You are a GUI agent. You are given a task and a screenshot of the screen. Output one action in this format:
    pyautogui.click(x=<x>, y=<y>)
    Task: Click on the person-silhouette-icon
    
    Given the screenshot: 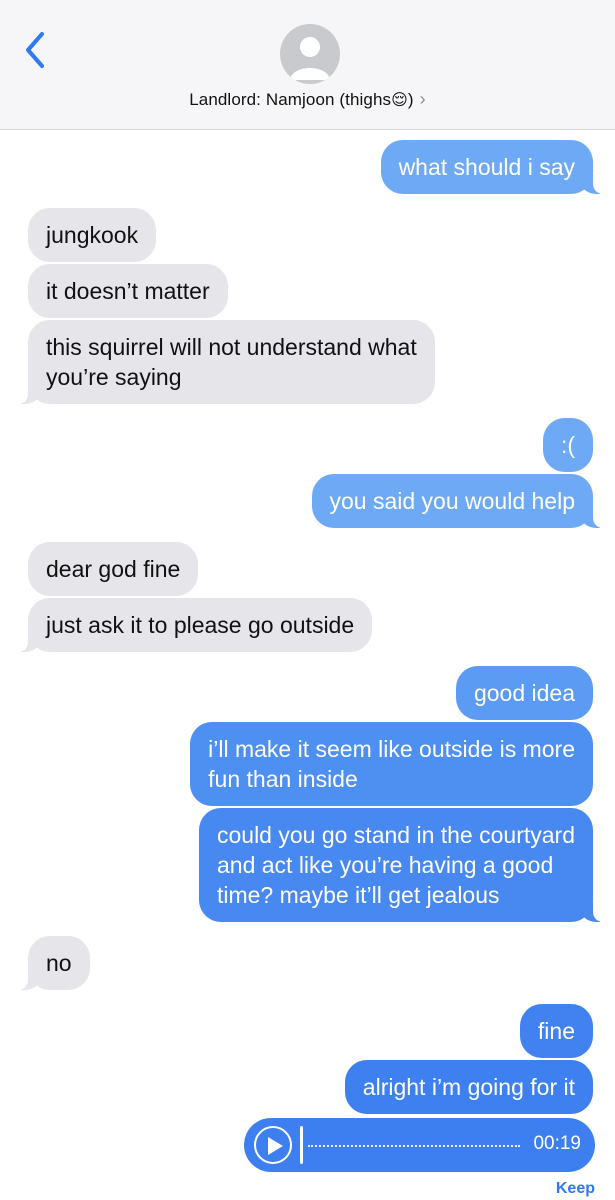 What is the action you would take?
    pyautogui.click(x=310, y=58)
    